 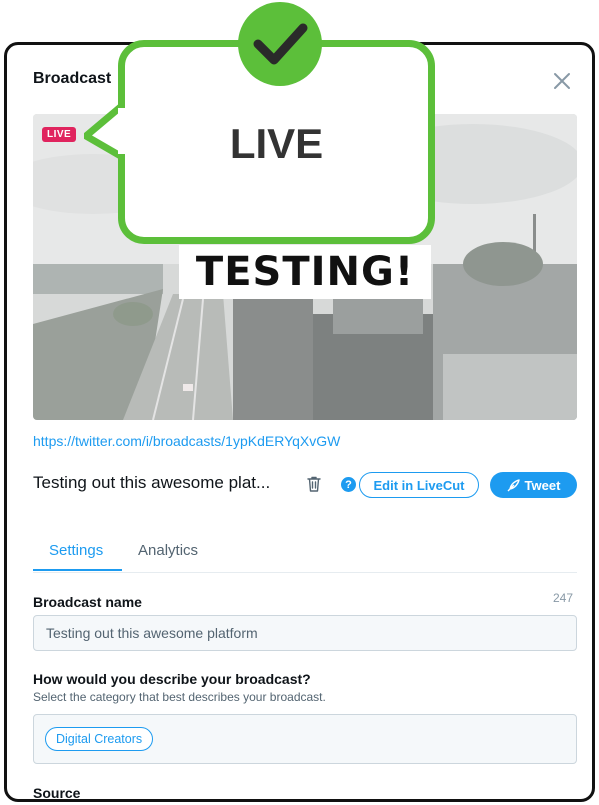 I want to click on source-label: Source, so click(x=57, y=793).